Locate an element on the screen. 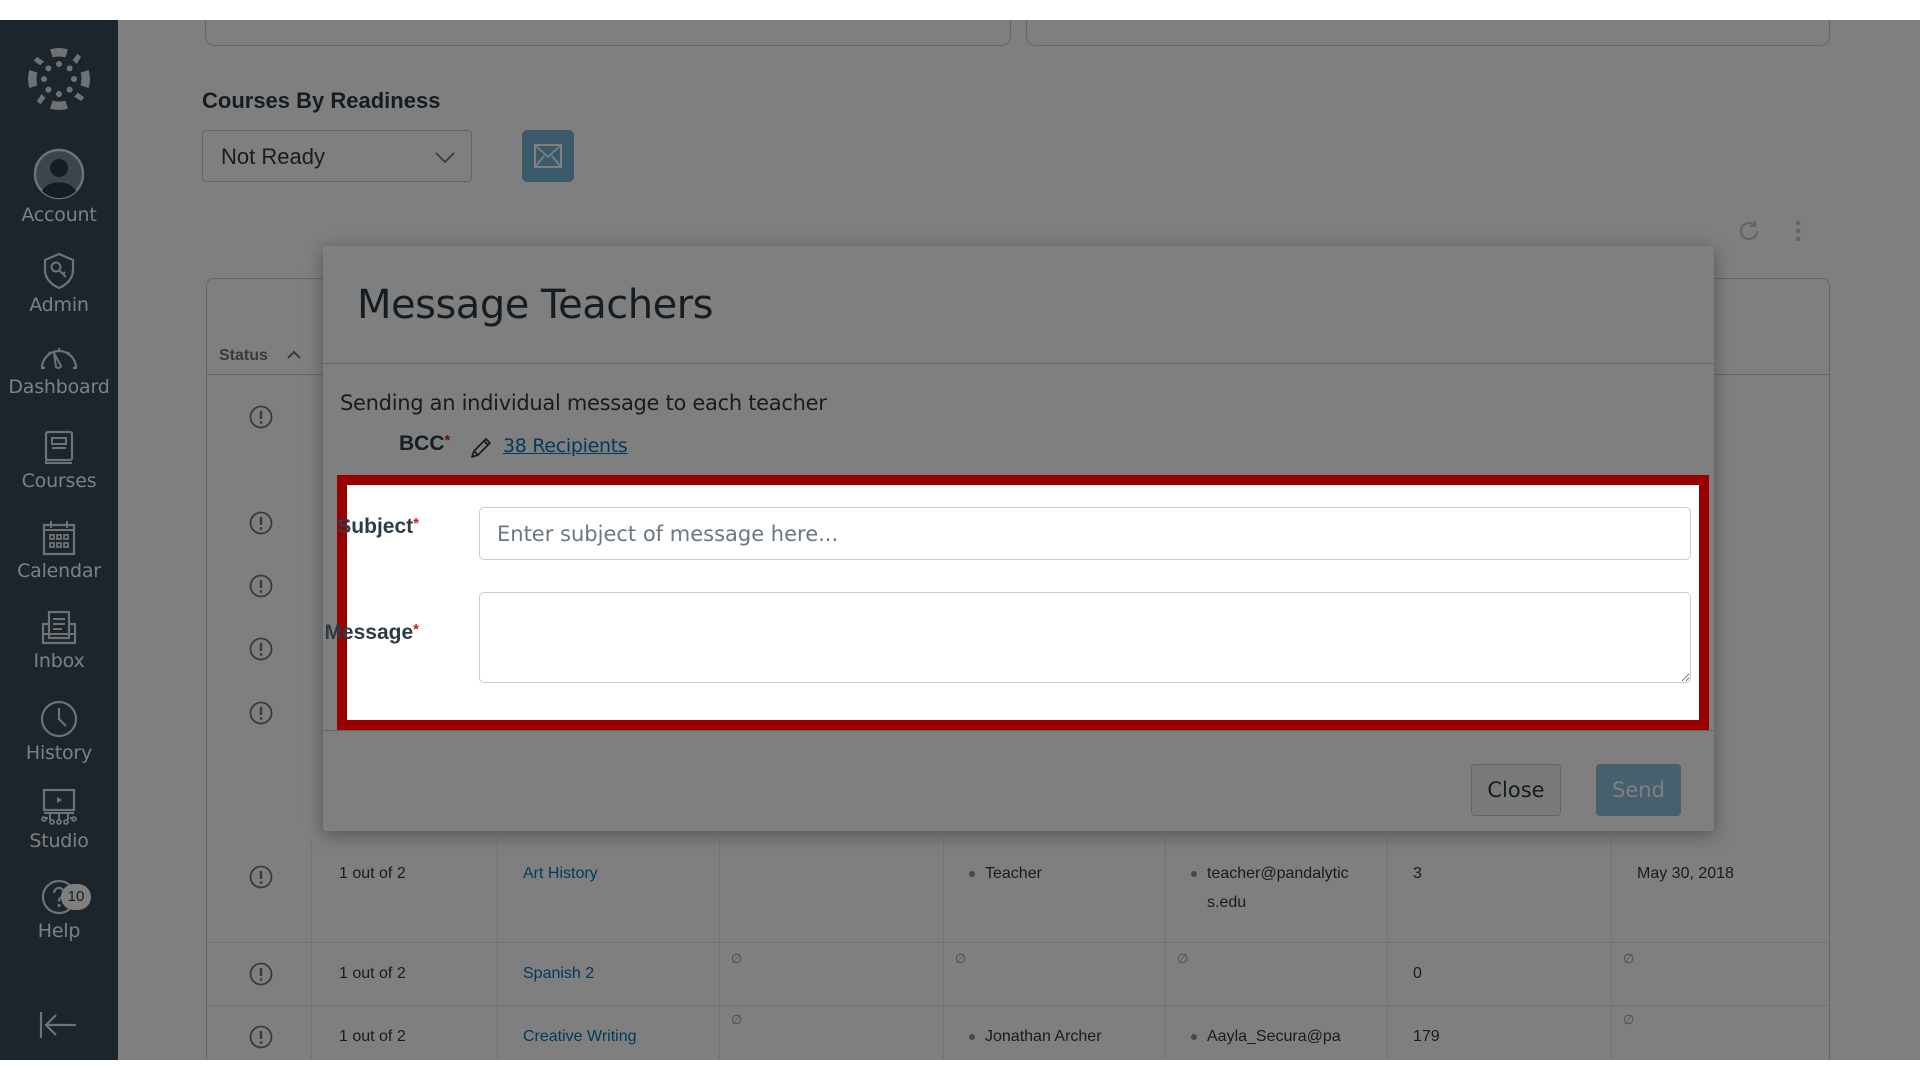 The height and width of the screenshot is (1080, 1920). message-textarea is located at coordinates (1085, 637).